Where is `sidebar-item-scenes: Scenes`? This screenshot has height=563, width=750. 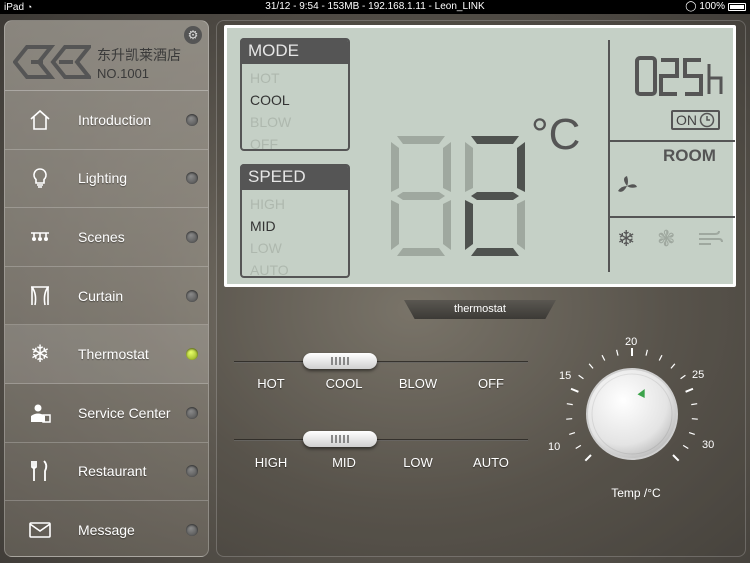
sidebar-item-scenes: Scenes is located at coordinates (106, 237).